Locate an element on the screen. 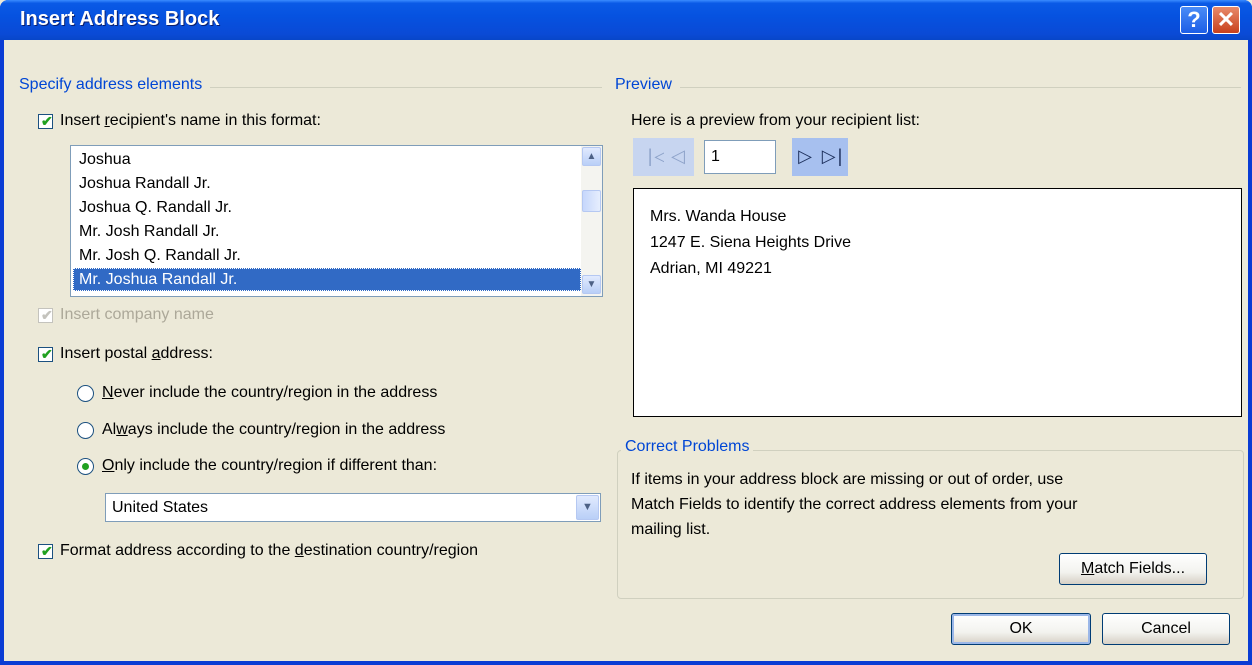 This screenshot has height=665, width=1252. next-record-icon: ▷ is located at coordinates (806, 156).